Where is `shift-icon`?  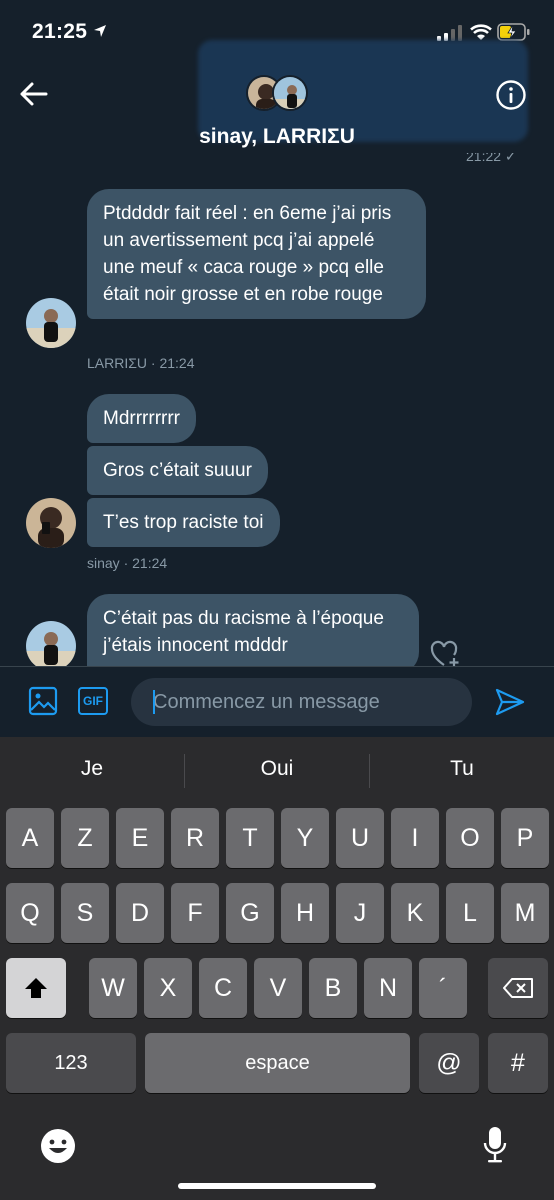
shift-icon is located at coordinates (36, 988).